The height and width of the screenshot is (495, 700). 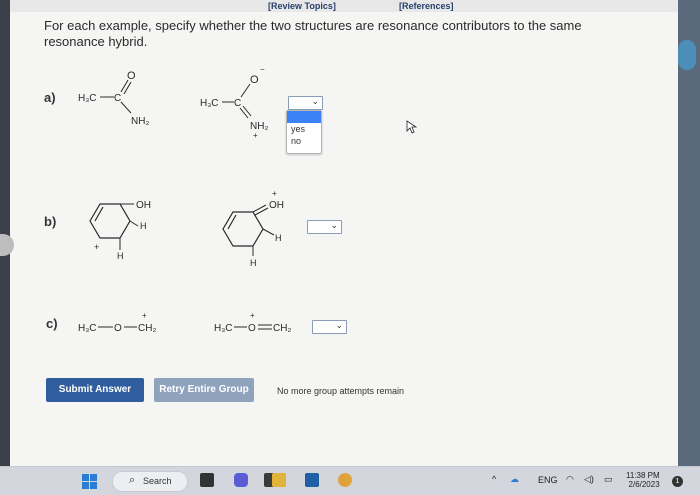 What do you see at coordinates (608, 479) in the screenshot?
I see `battery-icon: ▭` at bounding box center [608, 479].